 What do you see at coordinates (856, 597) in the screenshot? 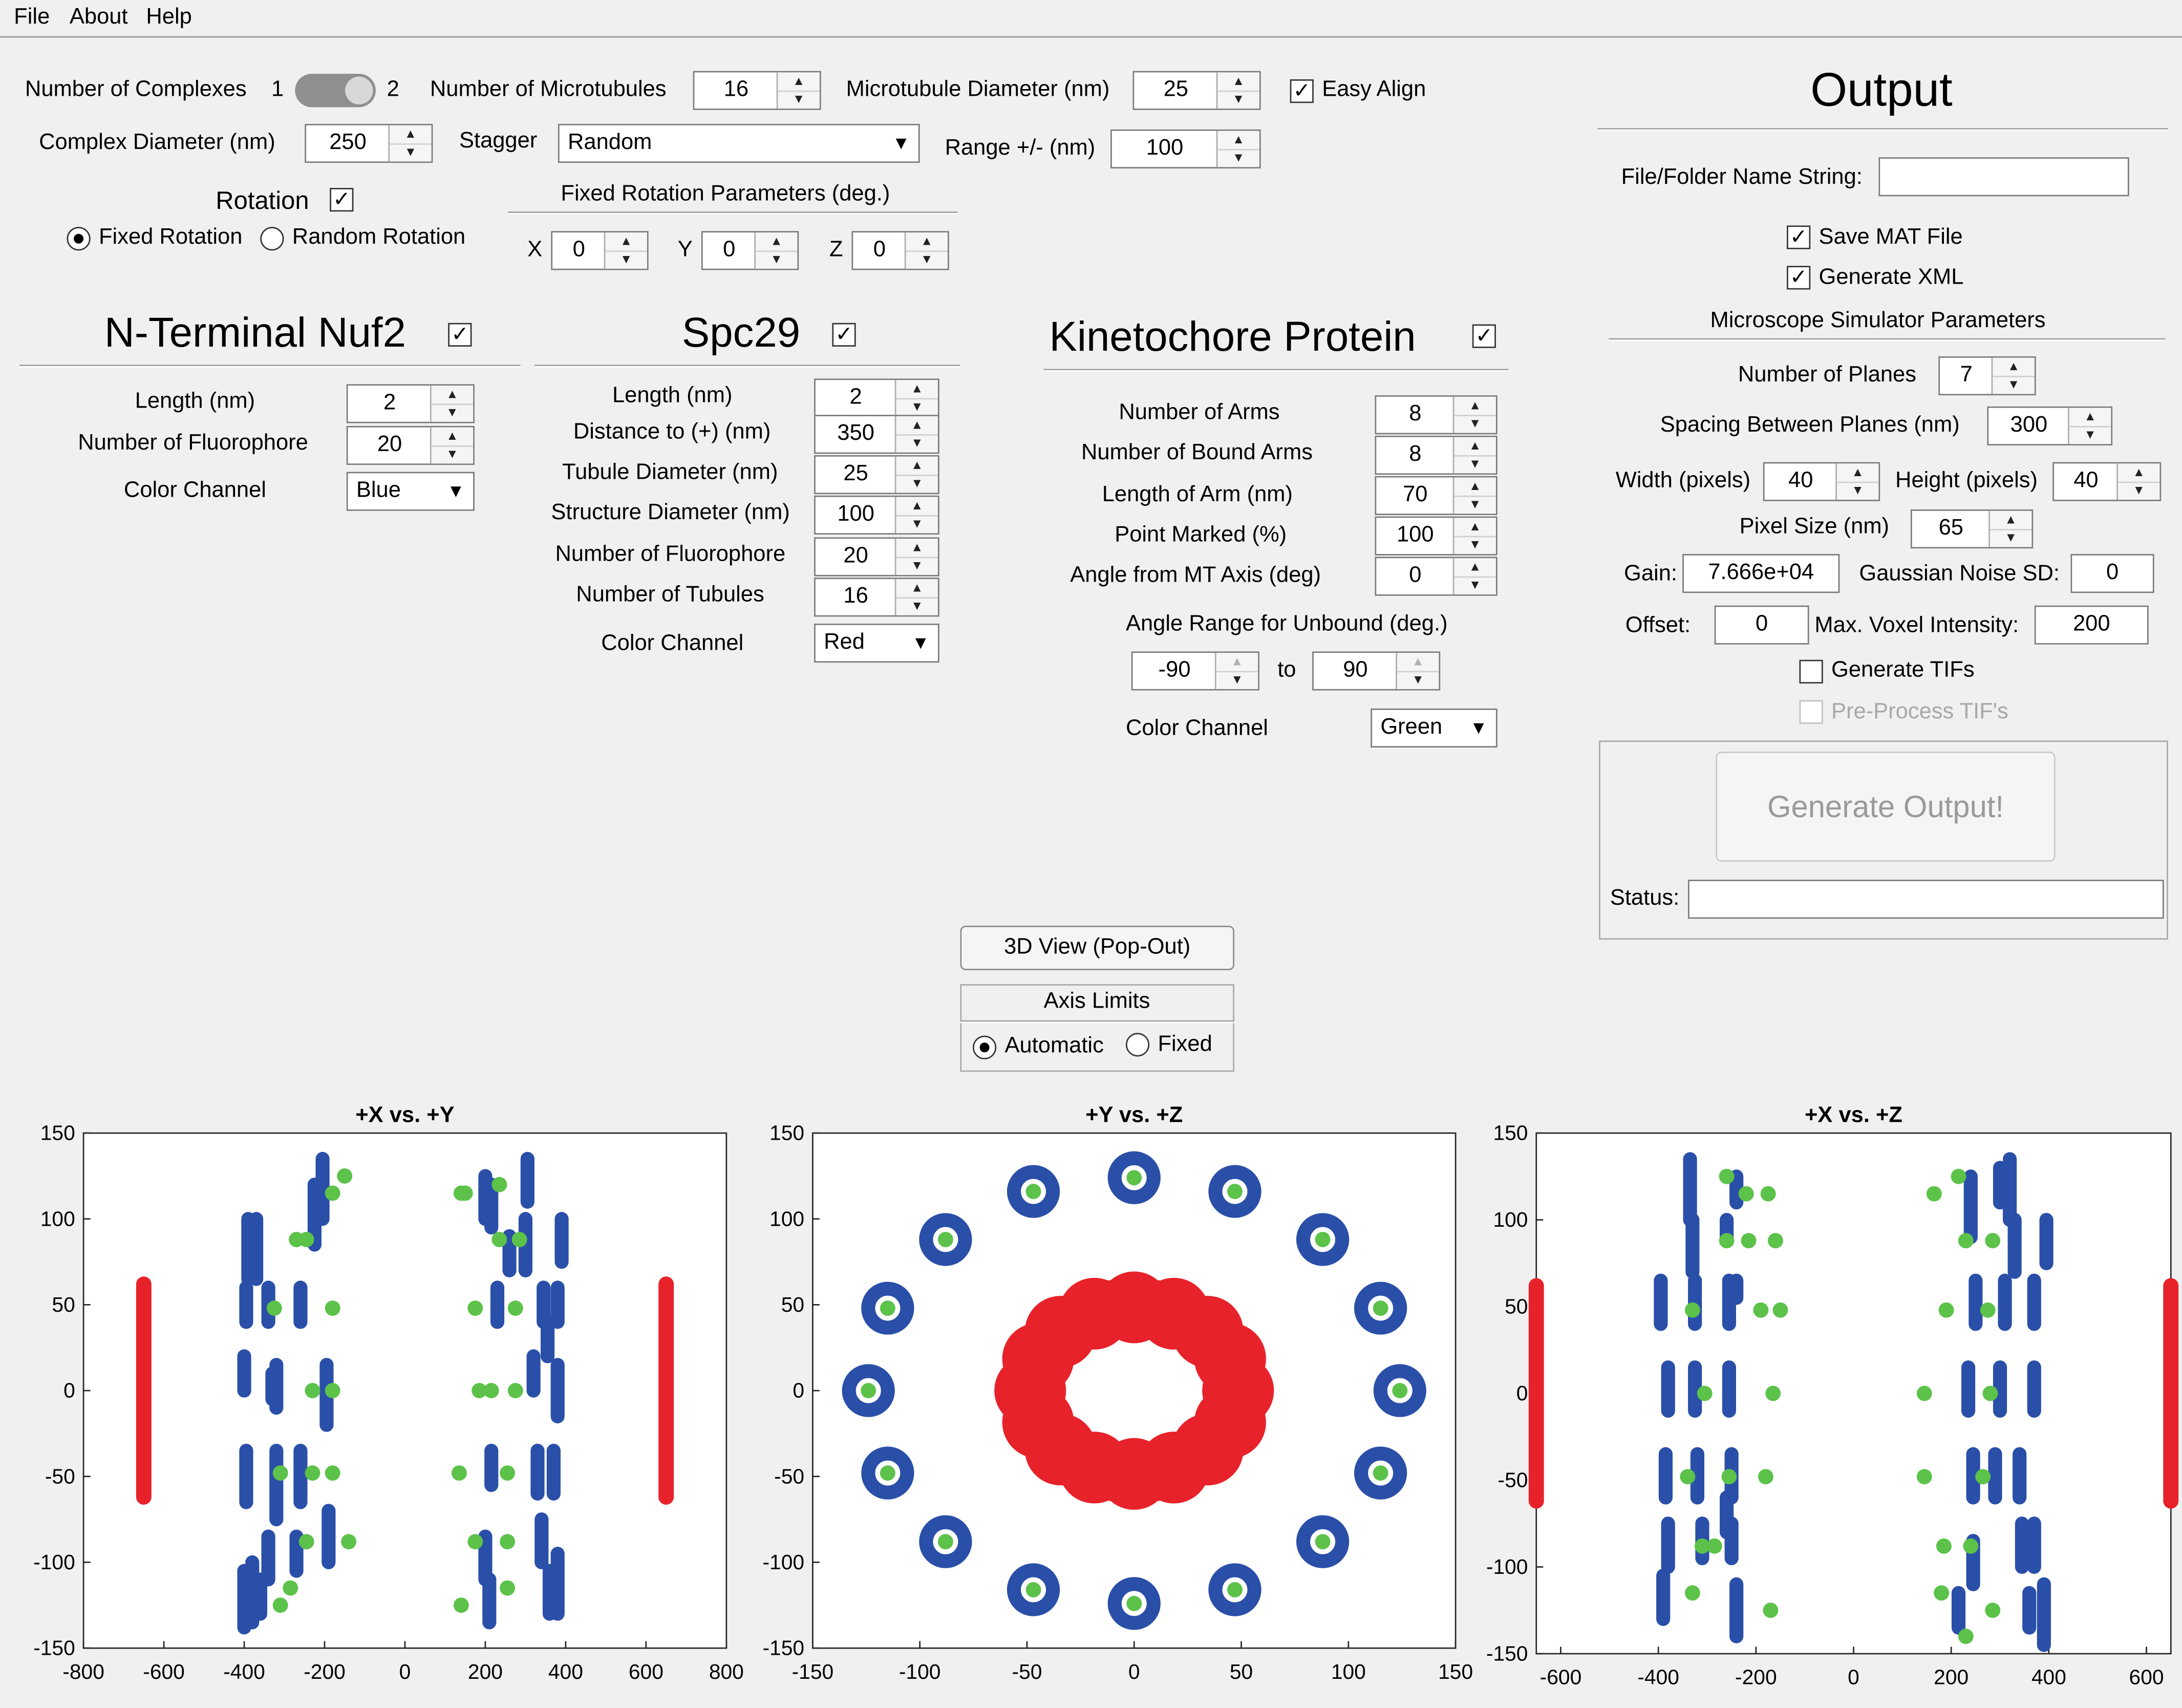
I see `spc29-tubules-value: 16` at bounding box center [856, 597].